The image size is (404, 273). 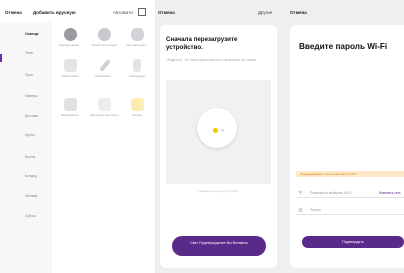 What do you see at coordinates (265, 12) in the screenshot?
I see `other-button: Другие` at bounding box center [265, 12].